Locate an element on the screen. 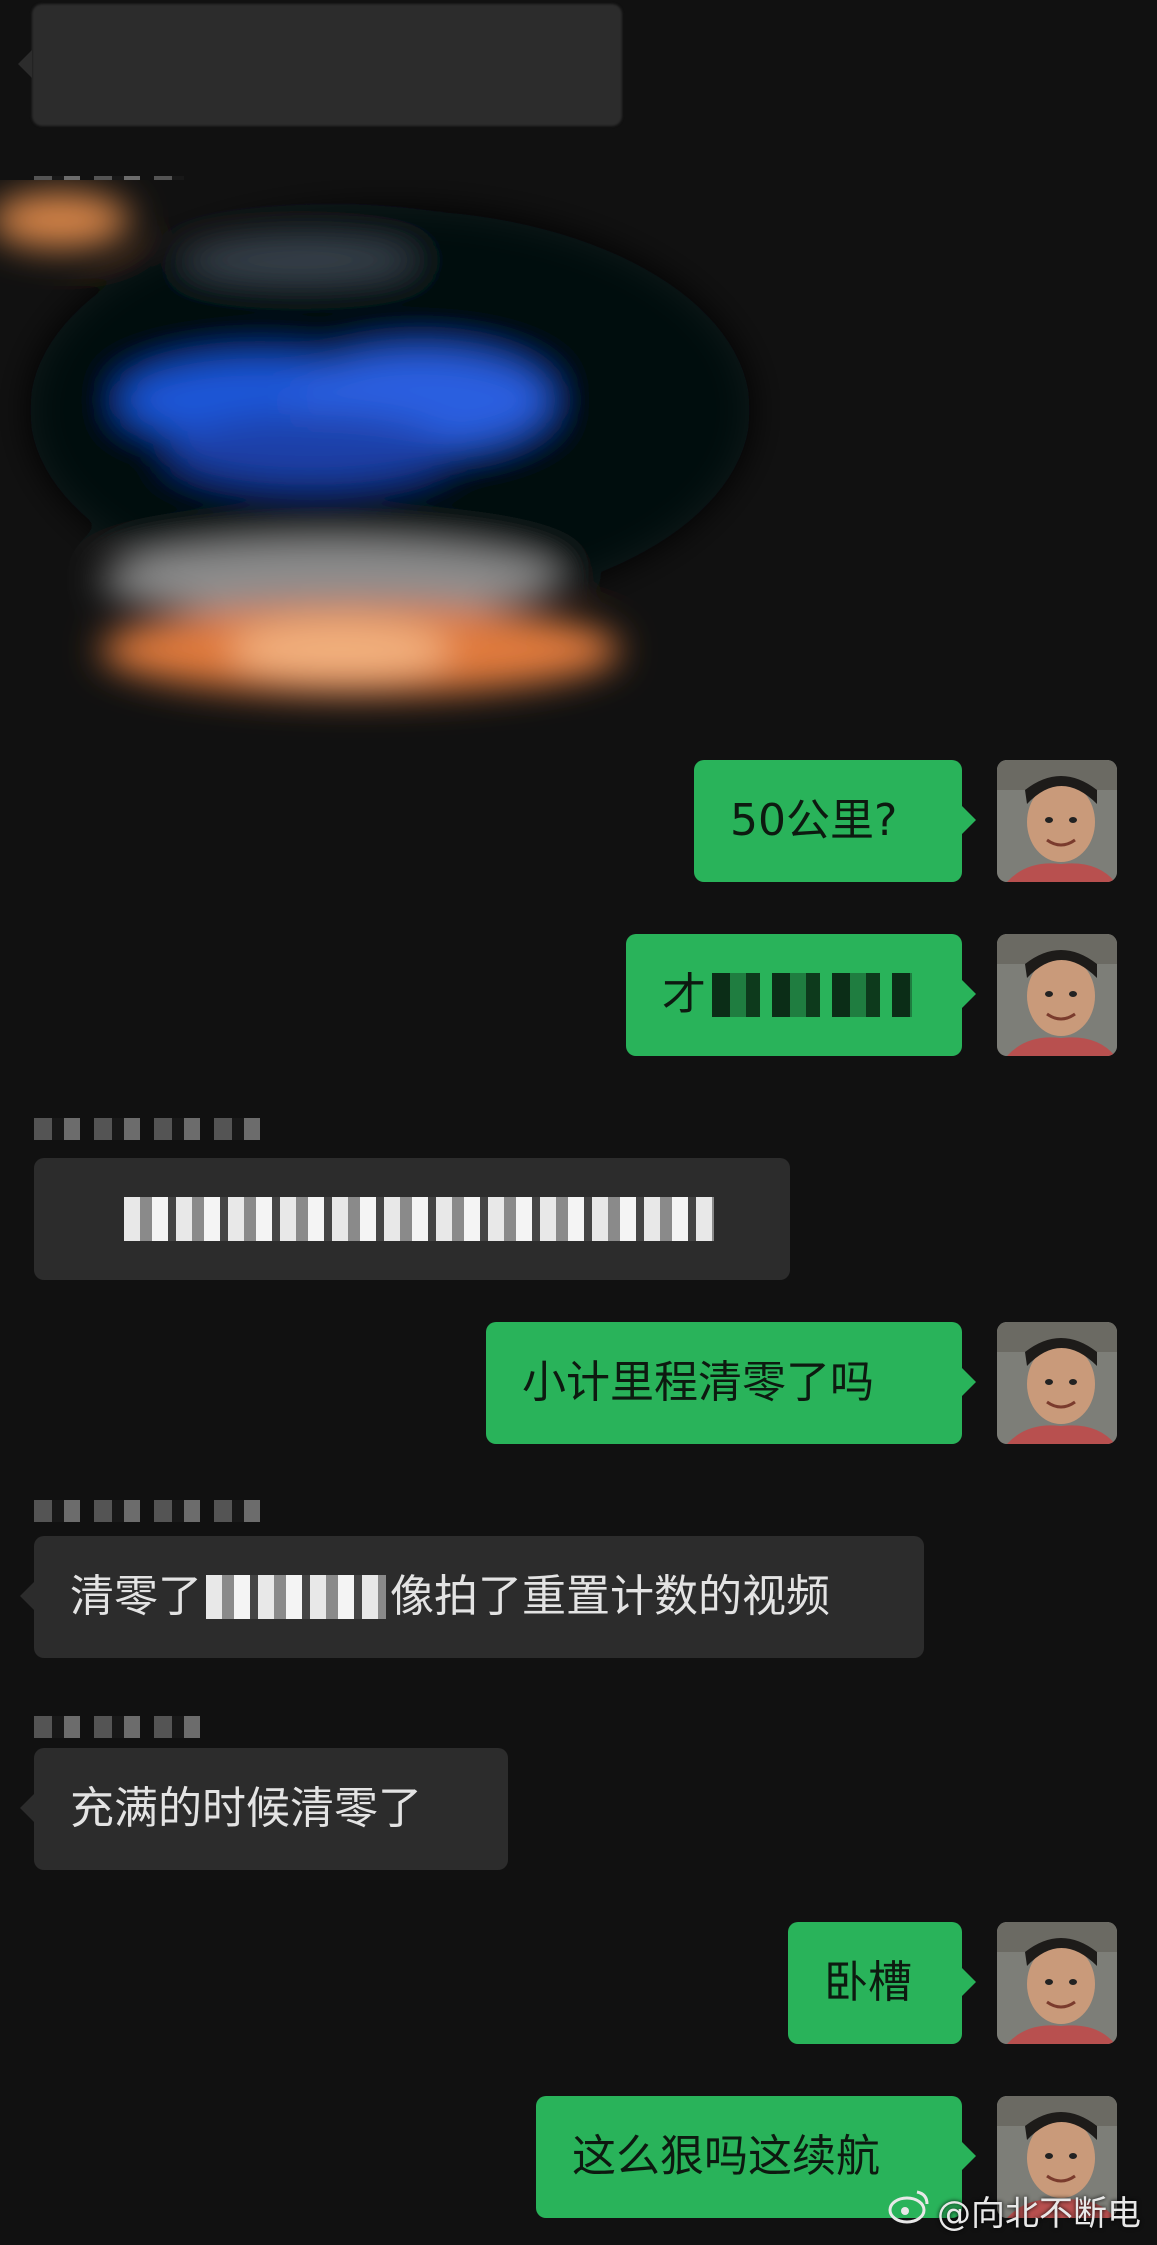 This screenshot has width=1157, height=2245. incoming-message-pixelated is located at coordinates (412, 1219).